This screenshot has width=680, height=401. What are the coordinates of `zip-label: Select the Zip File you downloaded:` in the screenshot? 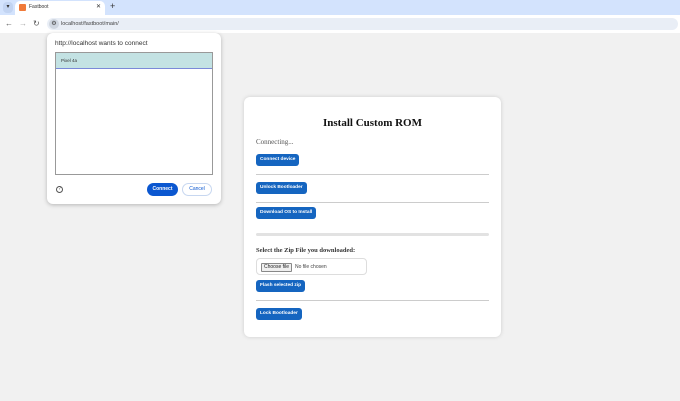 It's located at (306, 250).